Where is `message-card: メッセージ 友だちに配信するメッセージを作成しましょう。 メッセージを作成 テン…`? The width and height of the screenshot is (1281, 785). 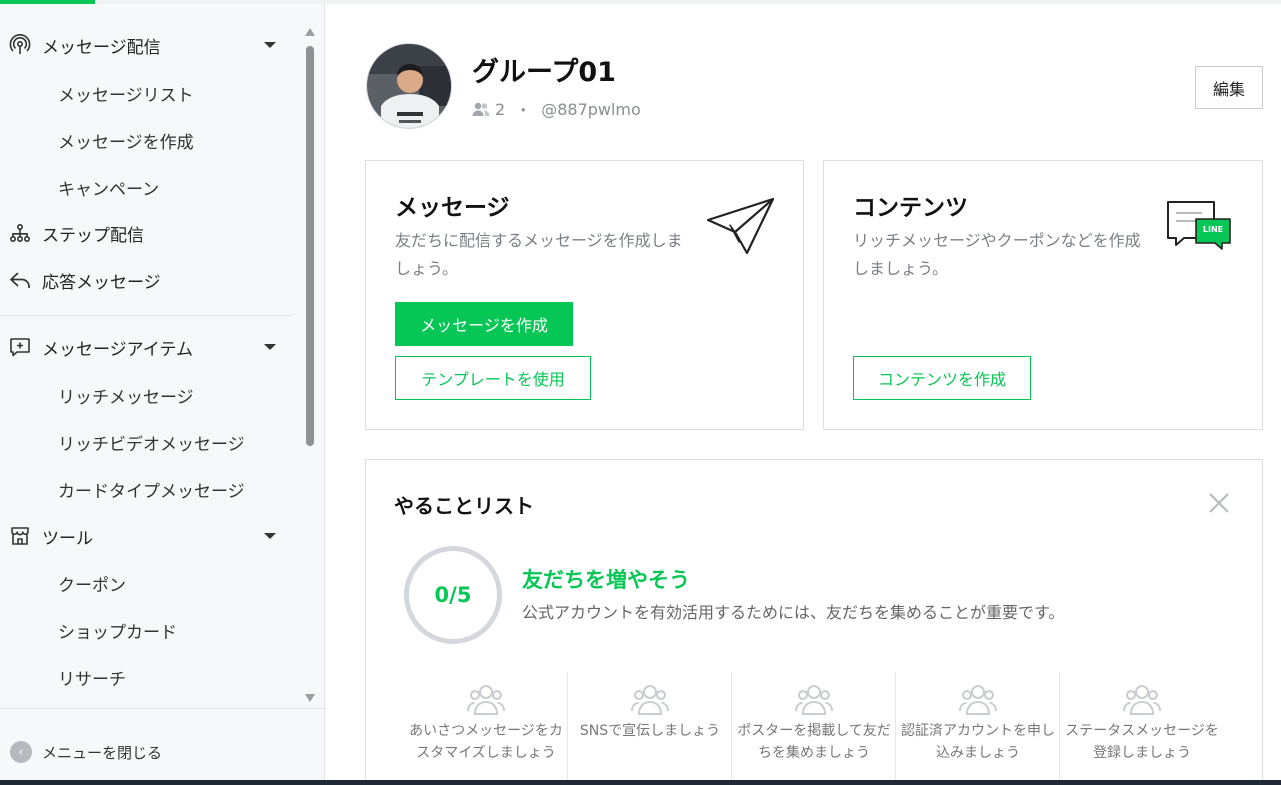 message-card: メッセージ 友だちに配信するメッセージを作成しましょう。 メッセージを作成 テン… is located at coordinates (584, 295).